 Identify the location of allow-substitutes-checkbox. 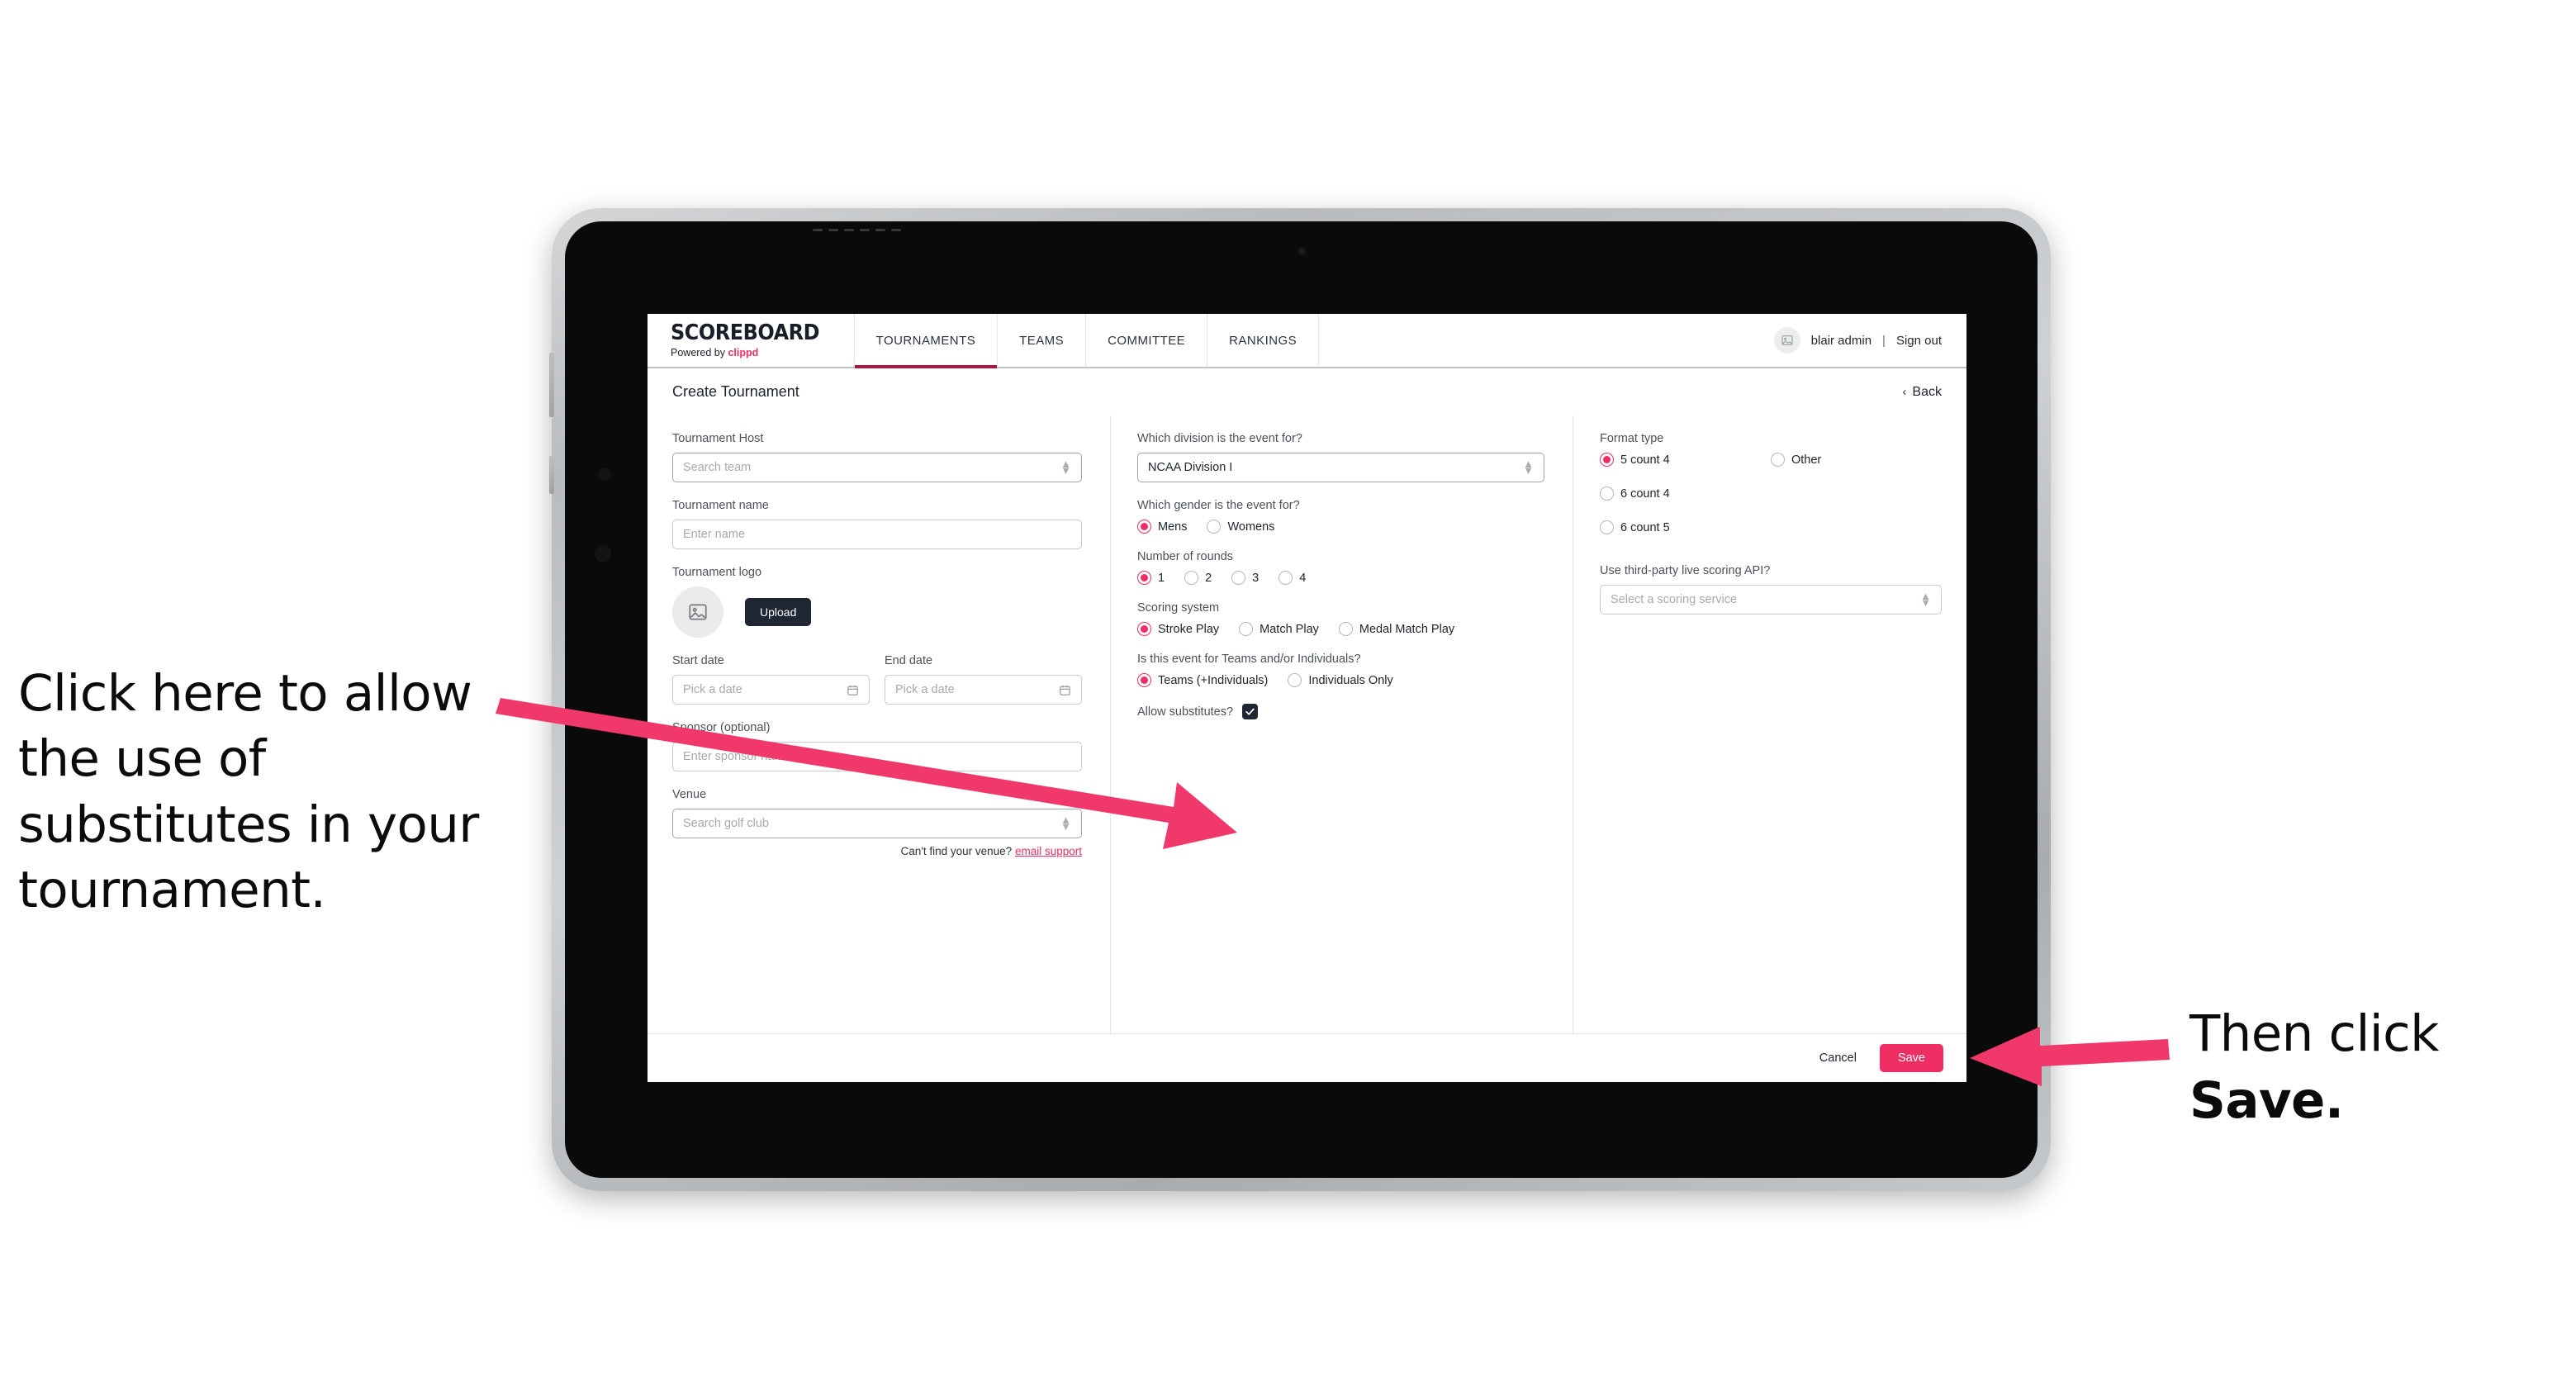
(1250, 711).